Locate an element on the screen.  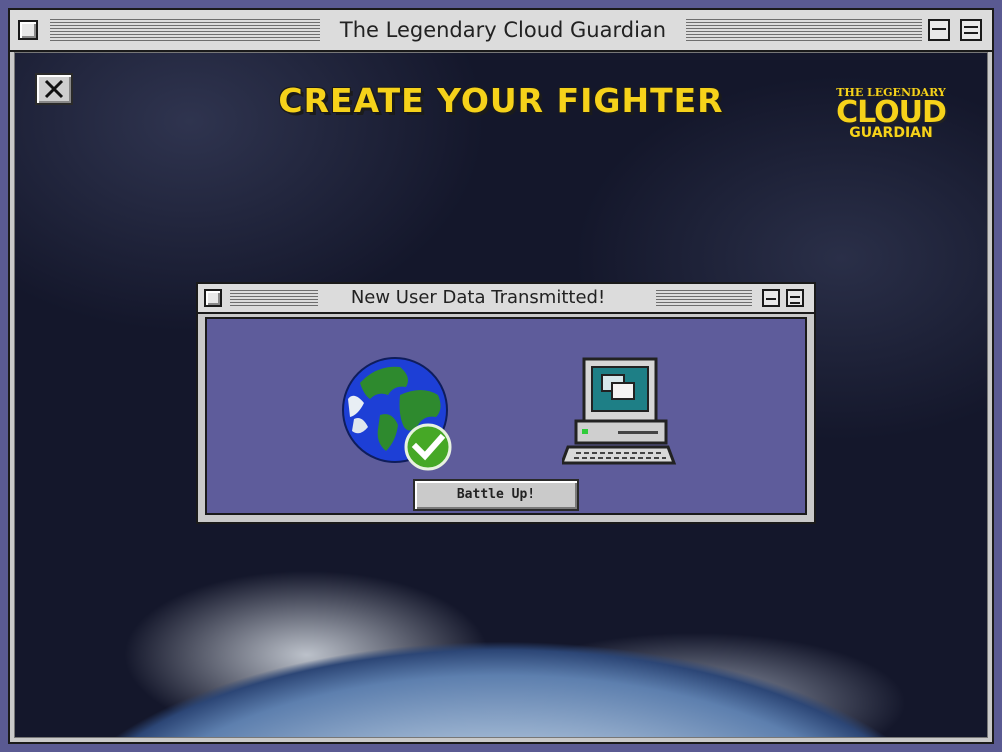
window-close-box is located at coordinates (28, 30).